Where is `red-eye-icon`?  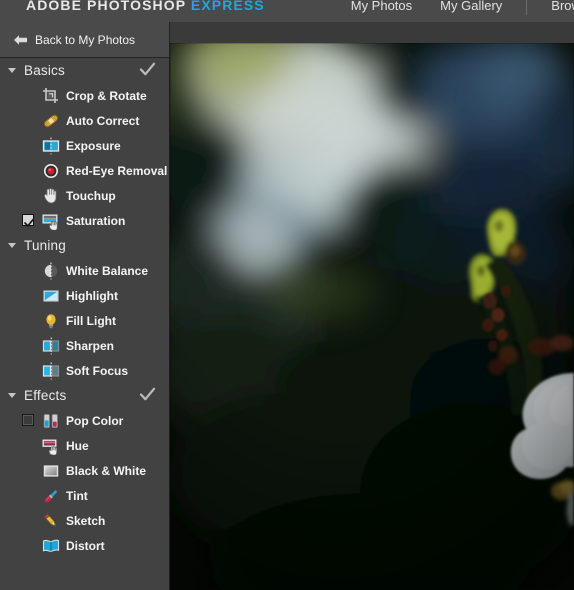
red-eye-icon is located at coordinates (51, 171).